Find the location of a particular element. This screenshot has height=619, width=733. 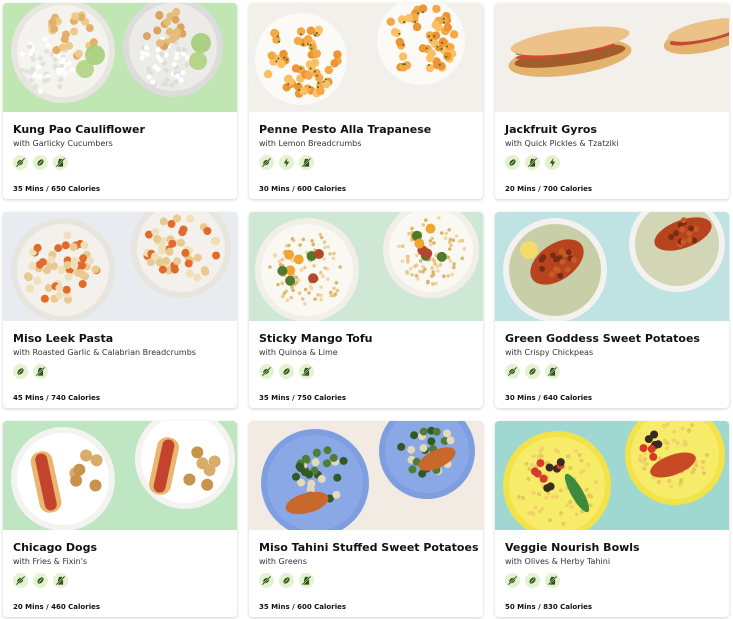

recipe-title: Sticky Mango Tofu is located at coordinates (366, 339).